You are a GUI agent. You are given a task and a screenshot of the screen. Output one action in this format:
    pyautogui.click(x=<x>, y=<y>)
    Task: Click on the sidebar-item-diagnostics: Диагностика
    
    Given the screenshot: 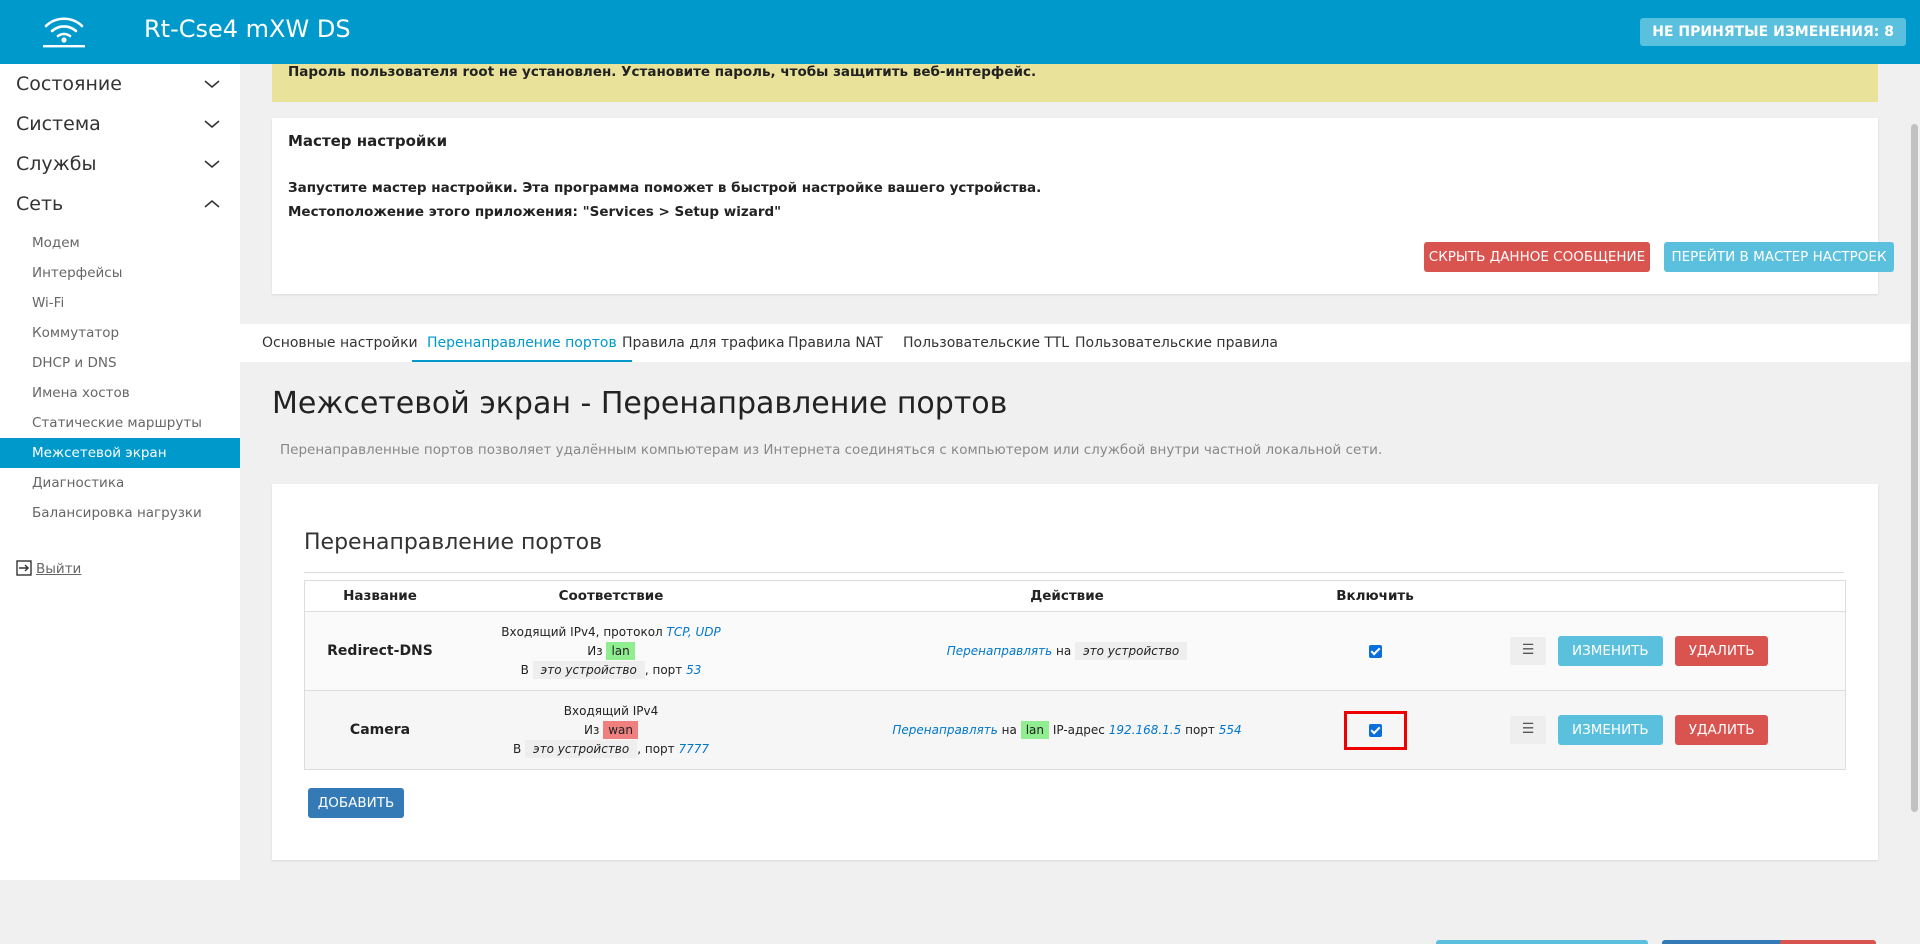 What is the action you would take?
    pyautogui.click(x=120, y=483)
    